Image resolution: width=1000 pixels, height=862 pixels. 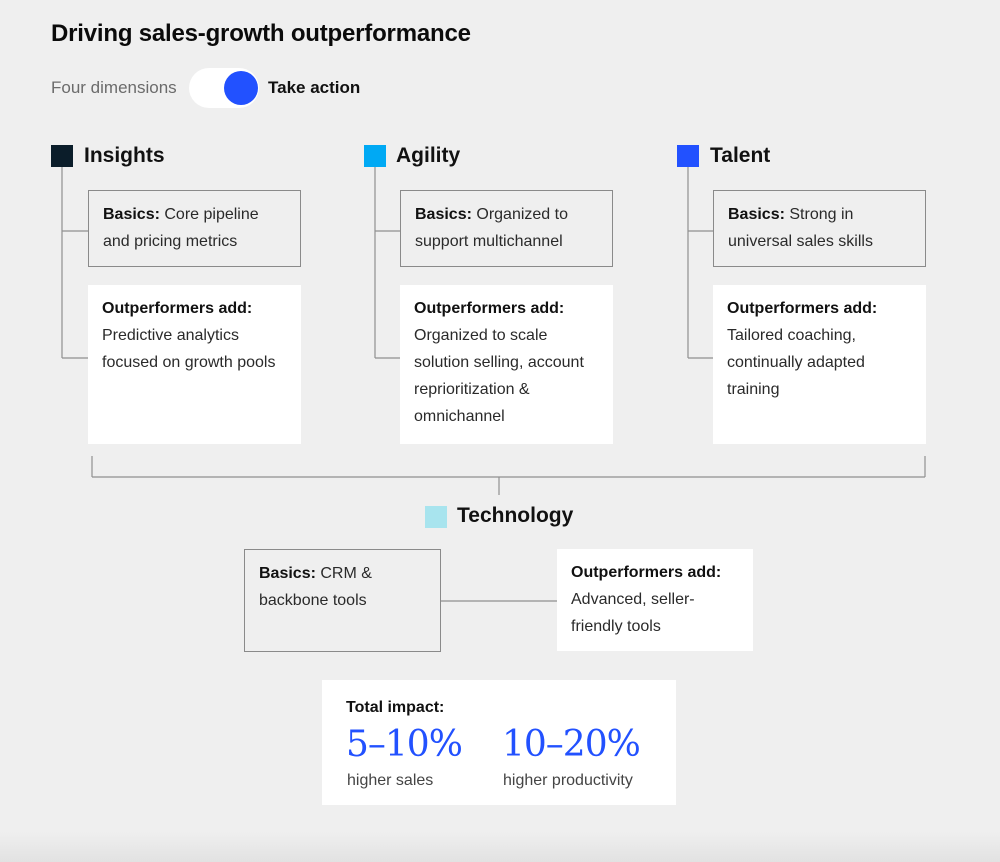 I want to click on agility-color-square, so click(x=375, y=156).